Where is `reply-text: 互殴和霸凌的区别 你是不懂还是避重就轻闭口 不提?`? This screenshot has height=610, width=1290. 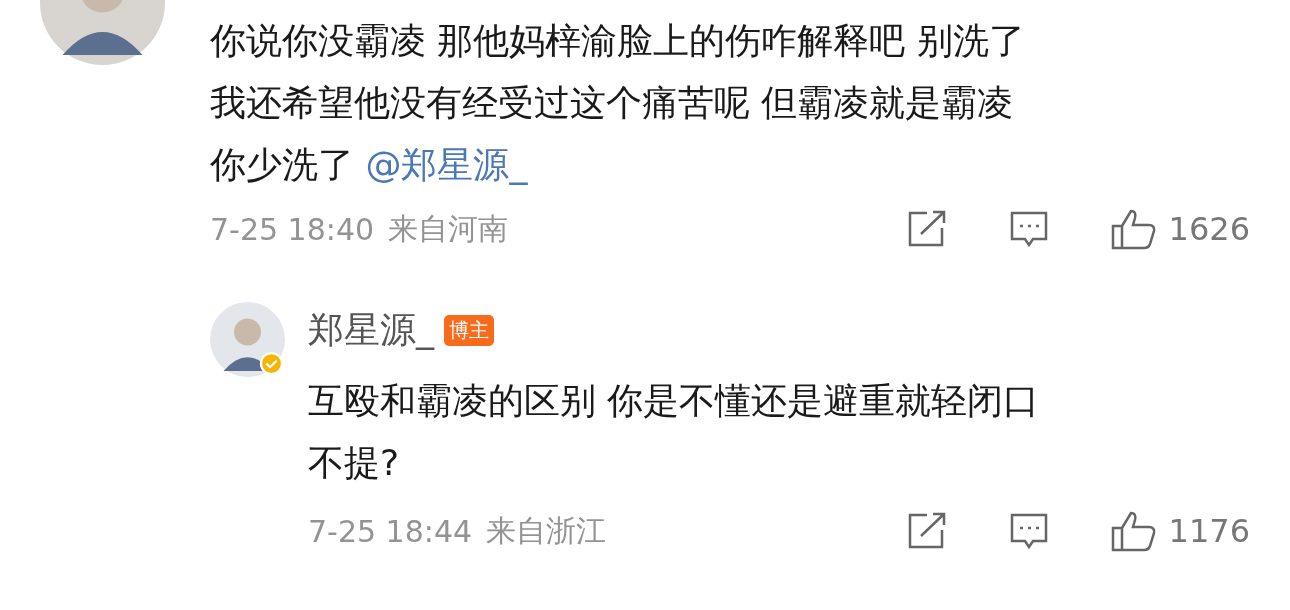 reply-text: 互殴和霸凌的区别 你是不懂还是避重就轻闭口 不提? is located at coordinates (674, 432).